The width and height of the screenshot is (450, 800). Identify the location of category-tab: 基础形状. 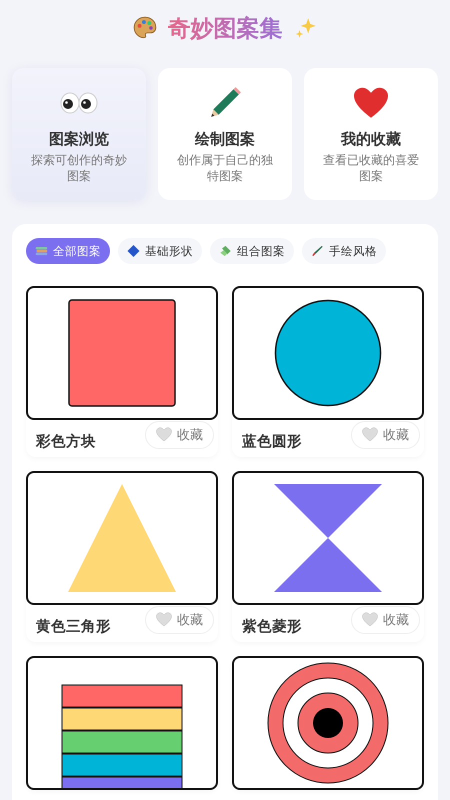
(160, 251).